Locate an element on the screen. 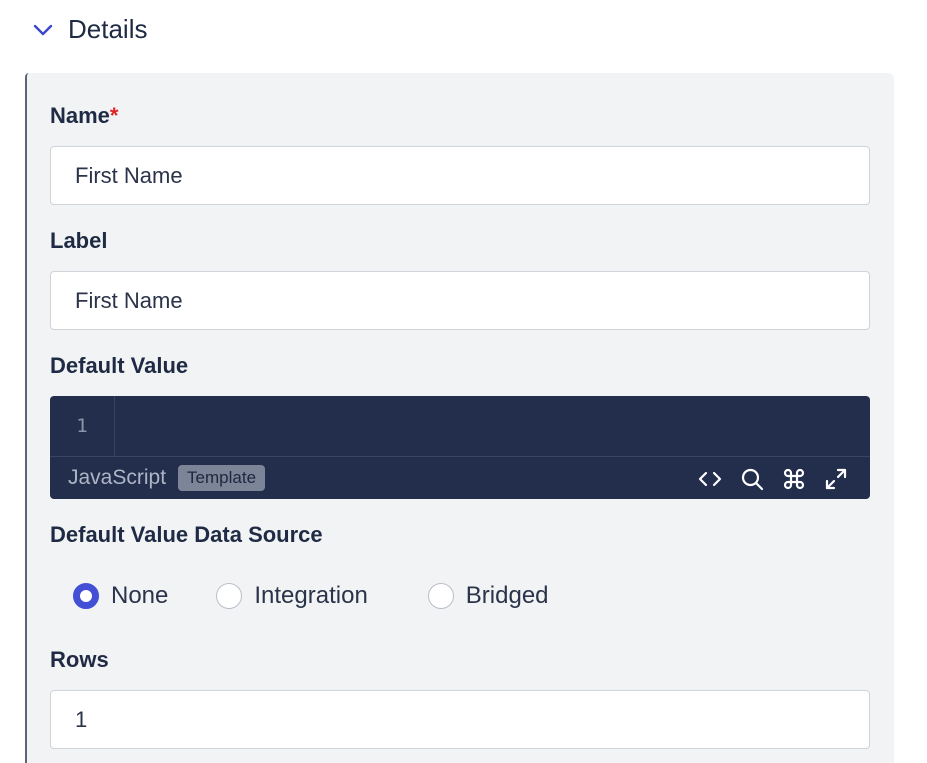 This screenshot has height=763, width=927. language-label: JavaScript is located at coordinates (117, 477).